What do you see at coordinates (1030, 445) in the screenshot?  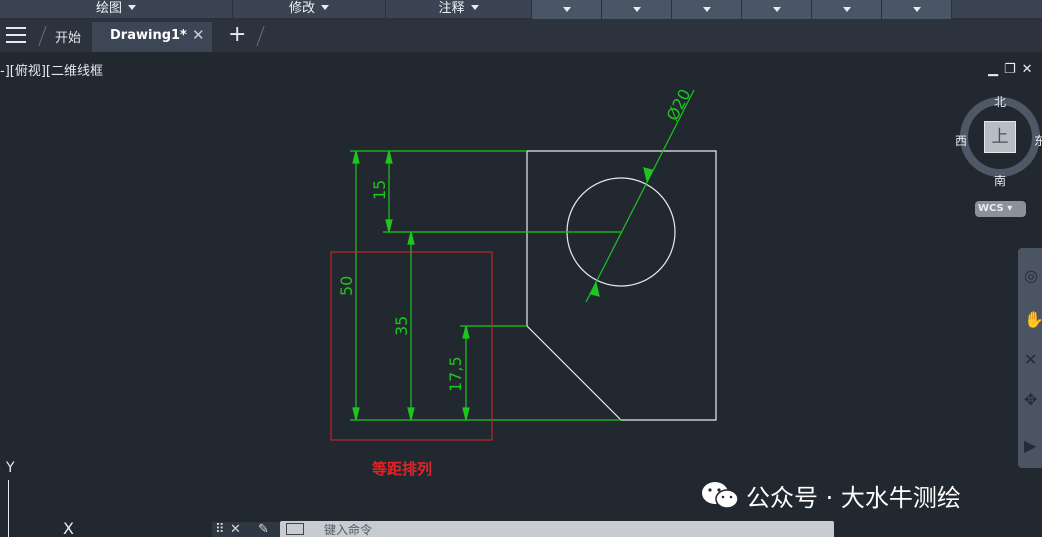 I see `showmotion-icon: ▶` at bounding box center [1030, 445].